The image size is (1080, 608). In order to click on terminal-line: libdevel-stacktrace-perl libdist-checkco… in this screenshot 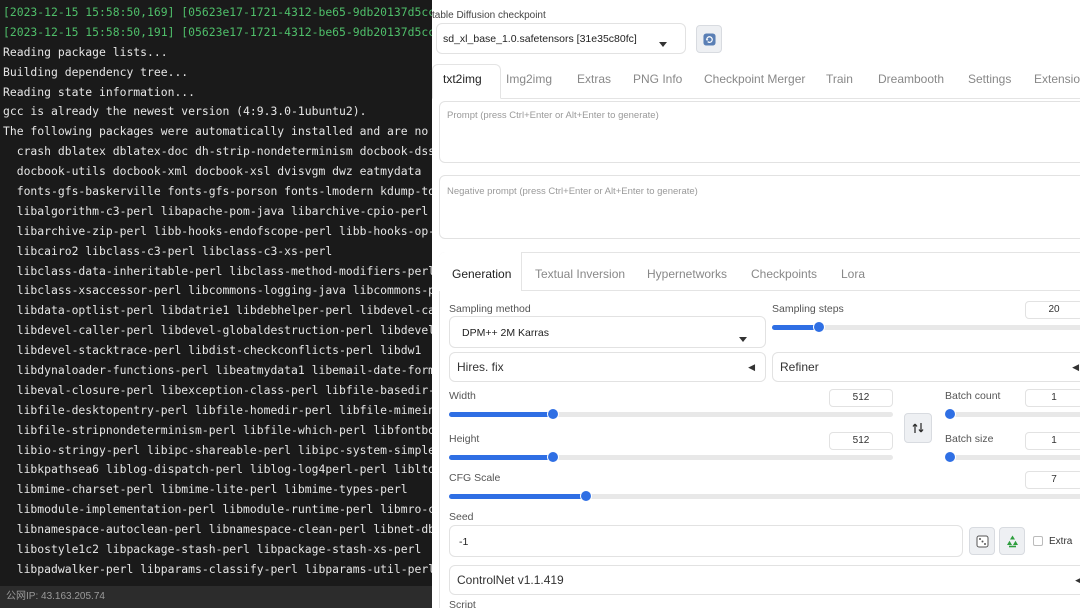, I will do `click(212, 350)`.